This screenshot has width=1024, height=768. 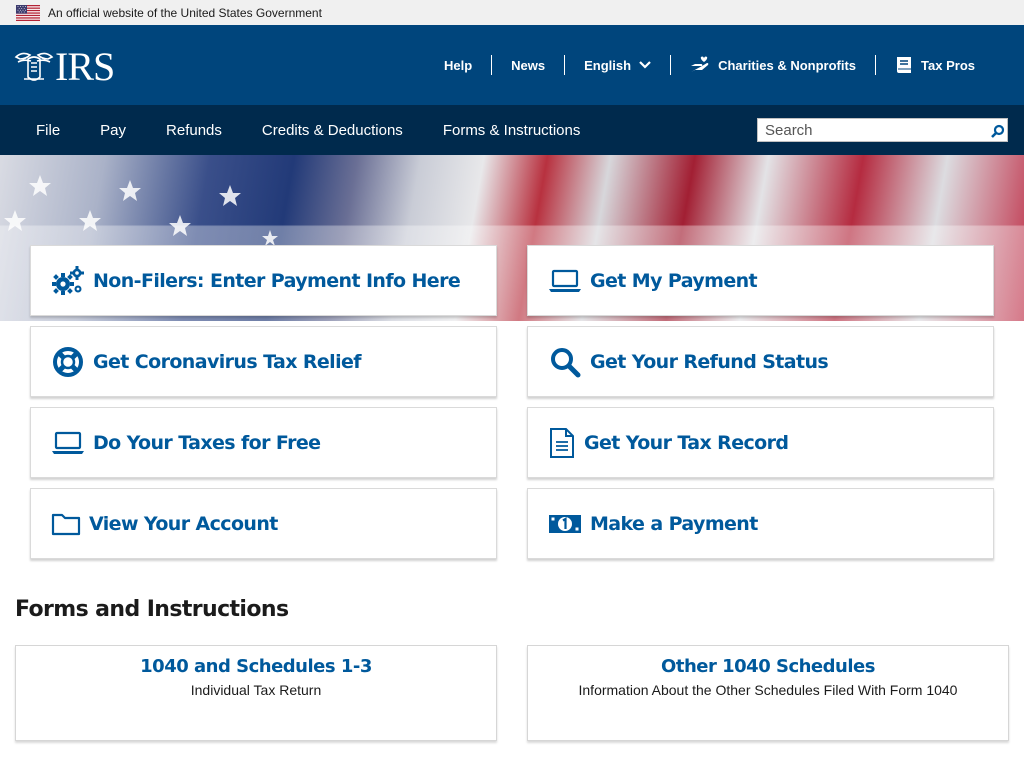 I want to click on forms-section-title: Forms and Instructions, so click(x=152, y=609).